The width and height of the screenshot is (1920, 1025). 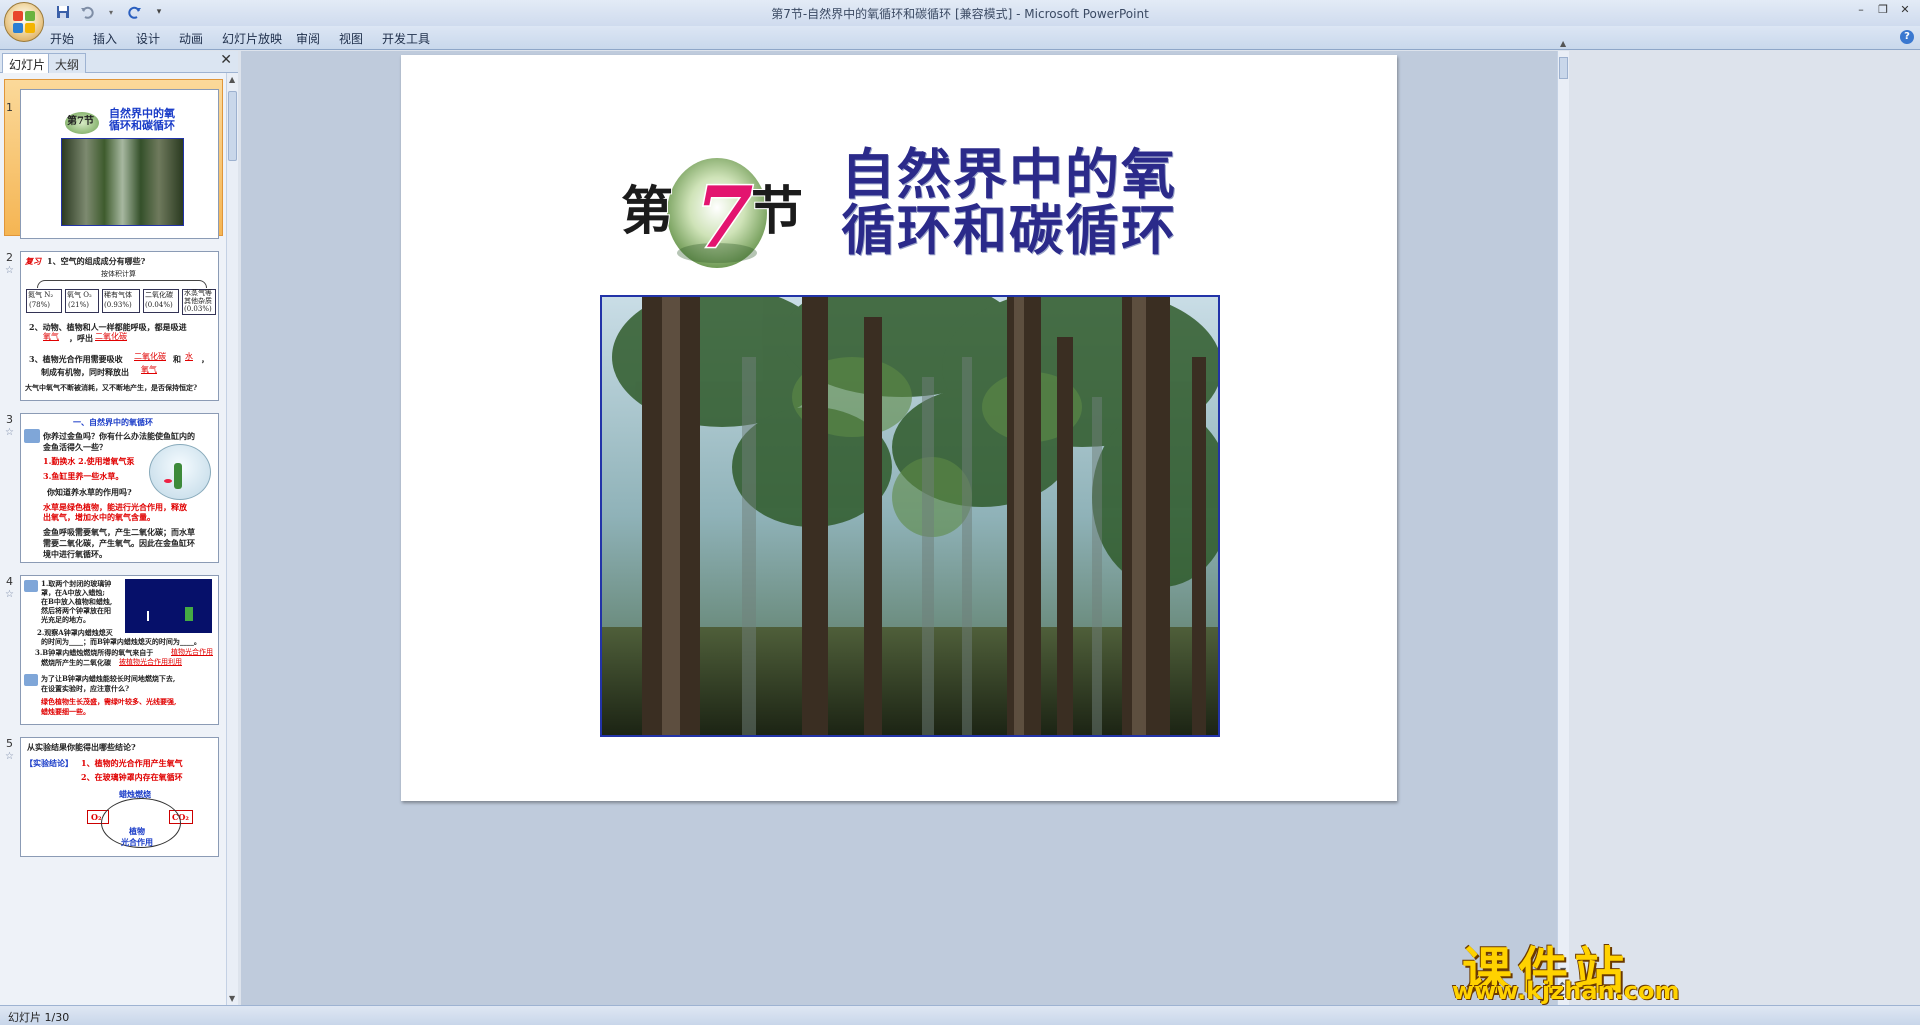 What do you see at coordinates (119, 164) in the screenshot?
I see `thumbnail-slide-1: 第7节 自然界中的氧 循环和碳循环` at bounding box center [119, 164].